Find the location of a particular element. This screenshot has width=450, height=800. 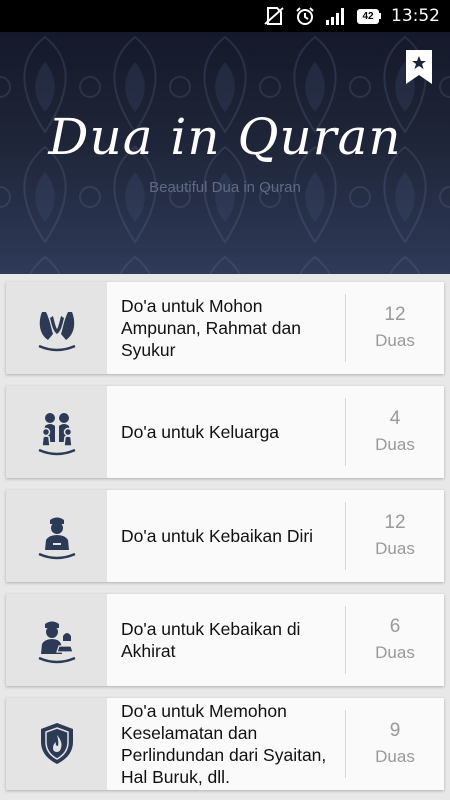

family-icon is located at coordinates (56, 434).